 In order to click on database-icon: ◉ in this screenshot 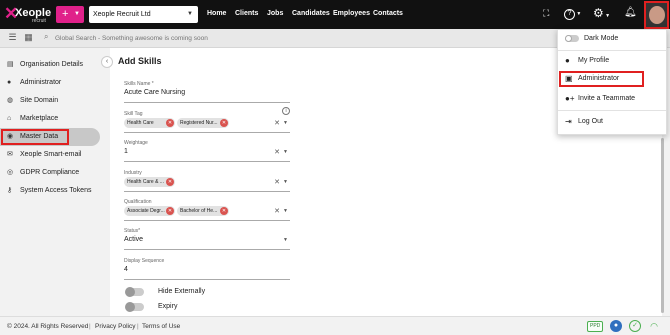, I will do `click(10, 136)`.